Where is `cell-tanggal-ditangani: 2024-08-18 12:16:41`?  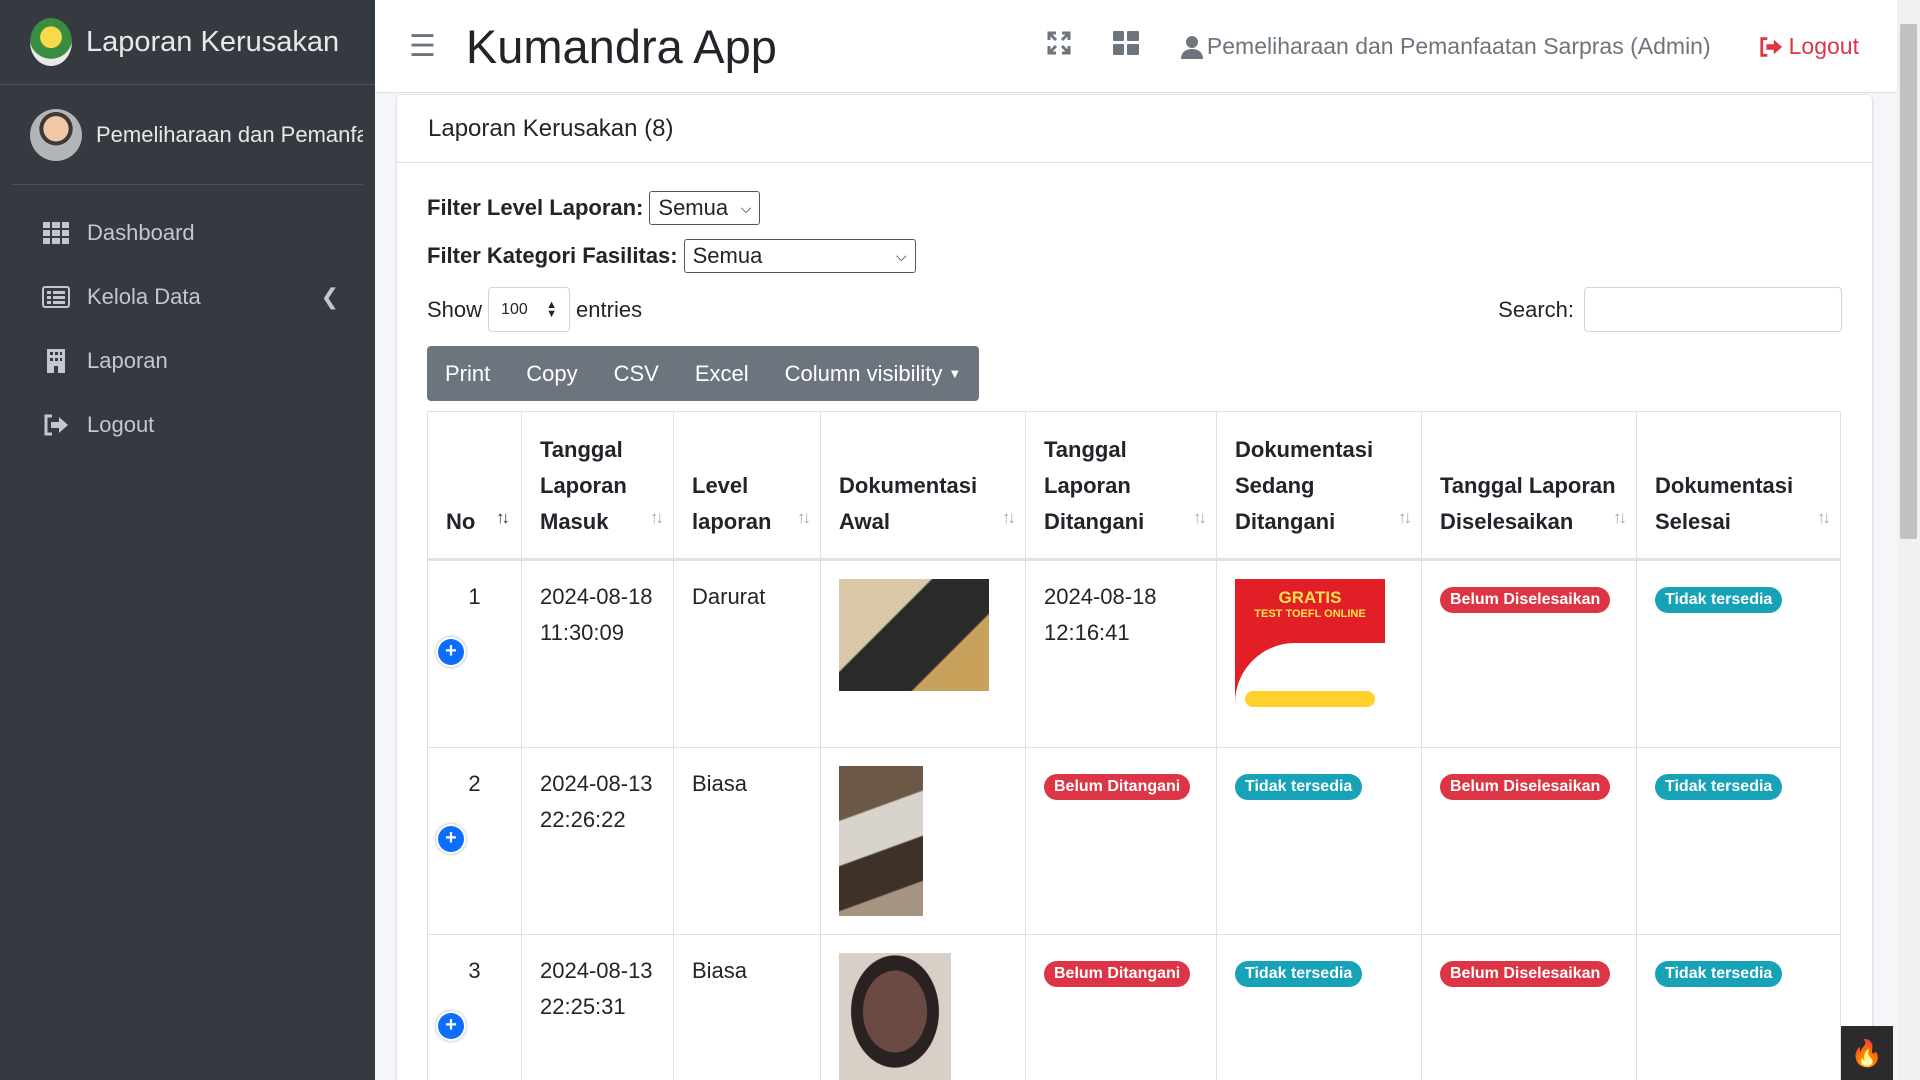
cell-tanggal-ditangani: 2024-08-18 12:16:41 is located at coordinates (1121, 653).